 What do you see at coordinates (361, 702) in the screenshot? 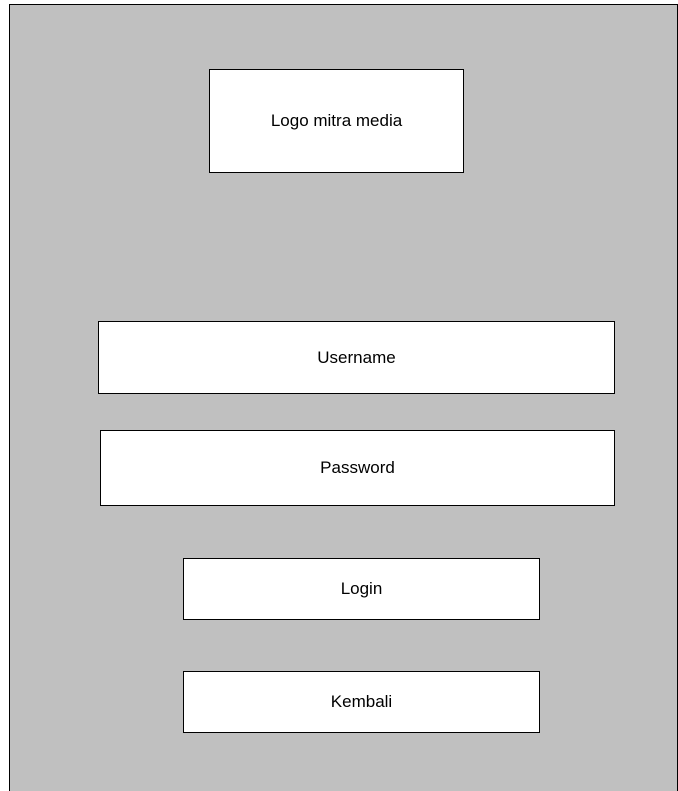
I see `back-button: Kembali` at bounding box center [361, 702].